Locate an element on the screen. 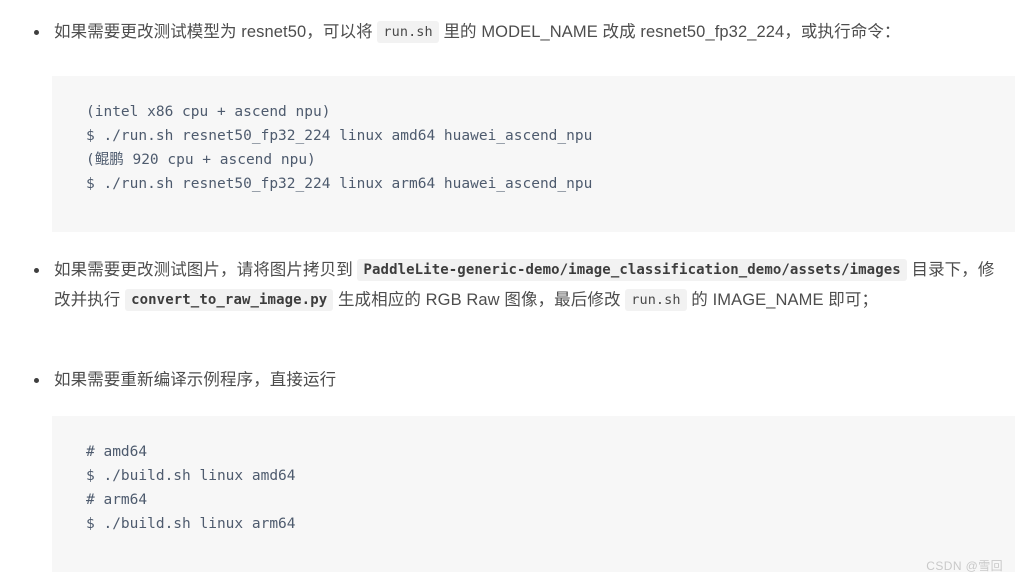 Image resolution: width=1015 pixels, height=580 pixels. code-line: $ ./build.sh linux amd64 is located at coordinates (191, 476).